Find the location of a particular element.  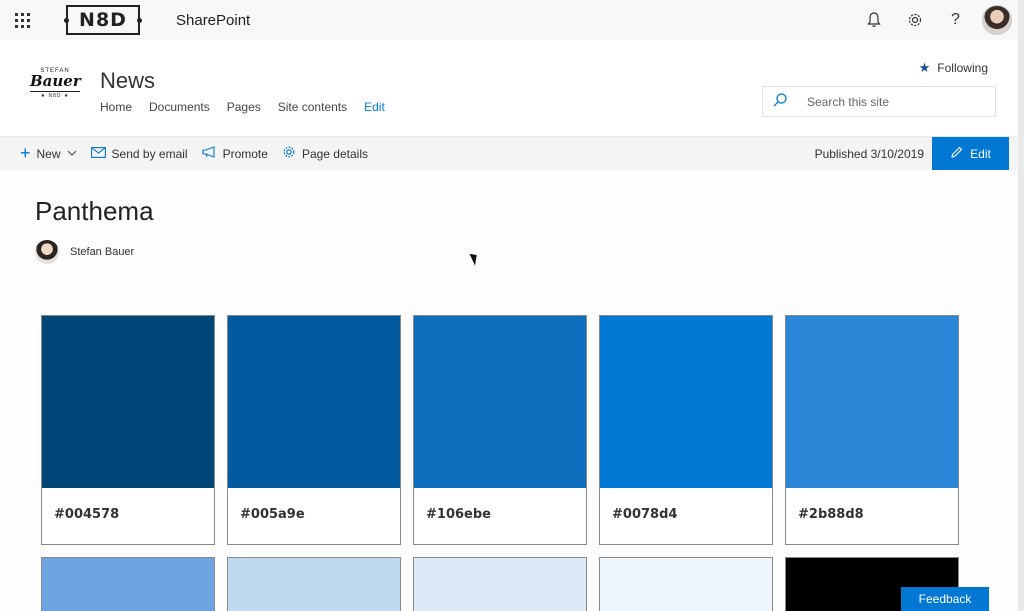

gear-icon is located at coordinates (914, 20).